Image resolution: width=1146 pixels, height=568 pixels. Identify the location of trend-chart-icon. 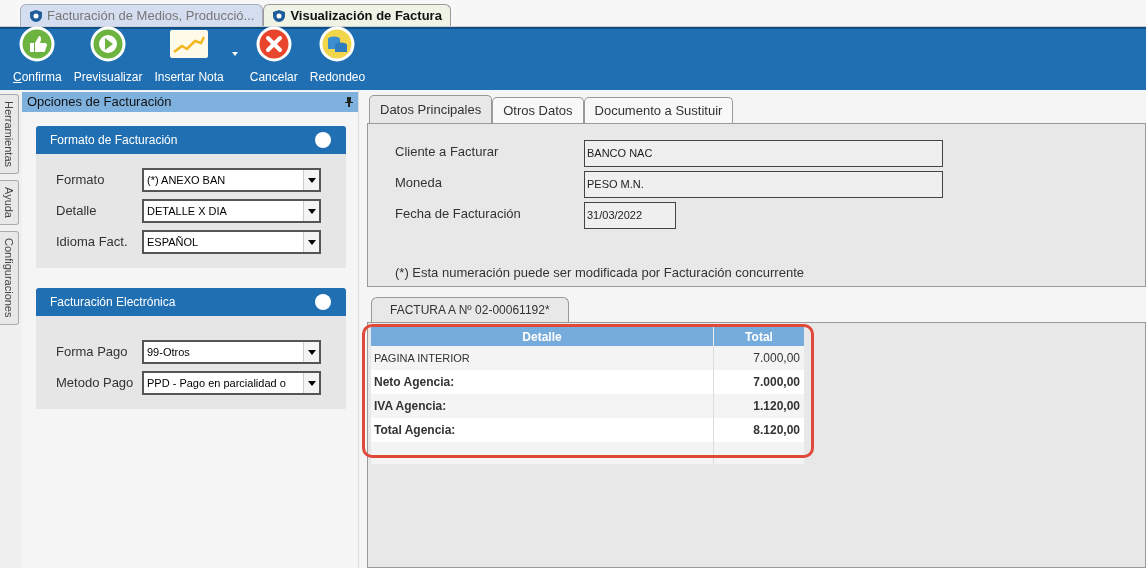
(189, 44).